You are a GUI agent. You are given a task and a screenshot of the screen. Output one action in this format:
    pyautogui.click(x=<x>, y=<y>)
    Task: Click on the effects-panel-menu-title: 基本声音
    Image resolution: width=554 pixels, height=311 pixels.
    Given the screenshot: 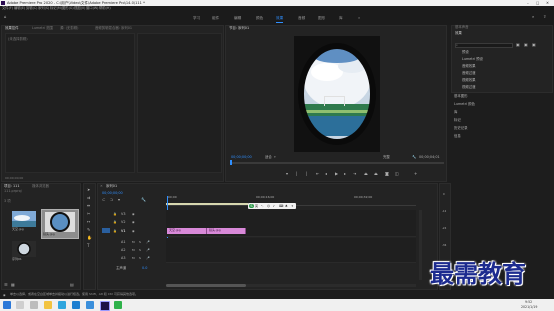 What is the action you would take?
    pyautogui.click(x=462, y=27)
    